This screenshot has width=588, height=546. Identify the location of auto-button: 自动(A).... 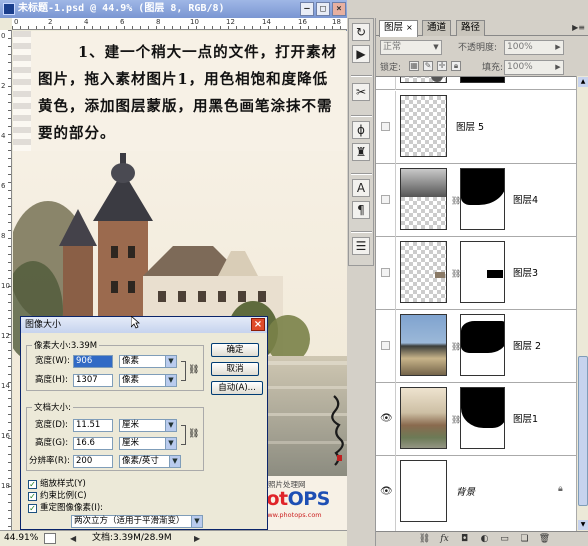
(237, 388).